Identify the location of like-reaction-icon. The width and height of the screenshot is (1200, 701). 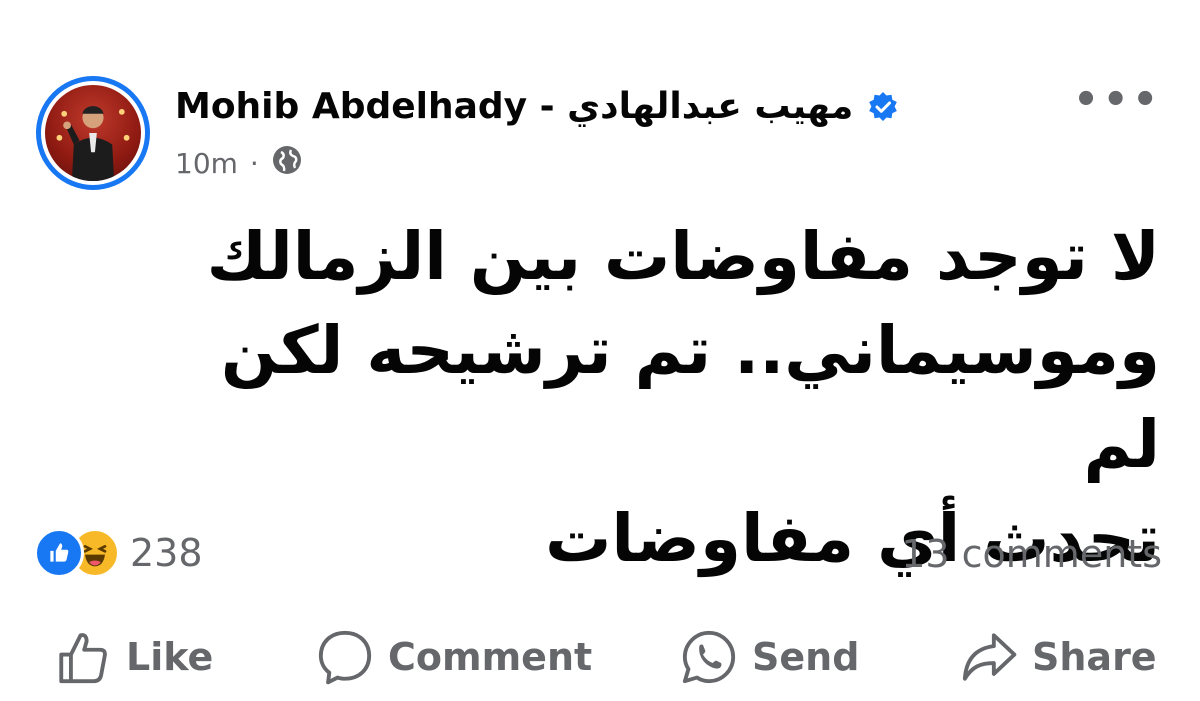
(59, 553).